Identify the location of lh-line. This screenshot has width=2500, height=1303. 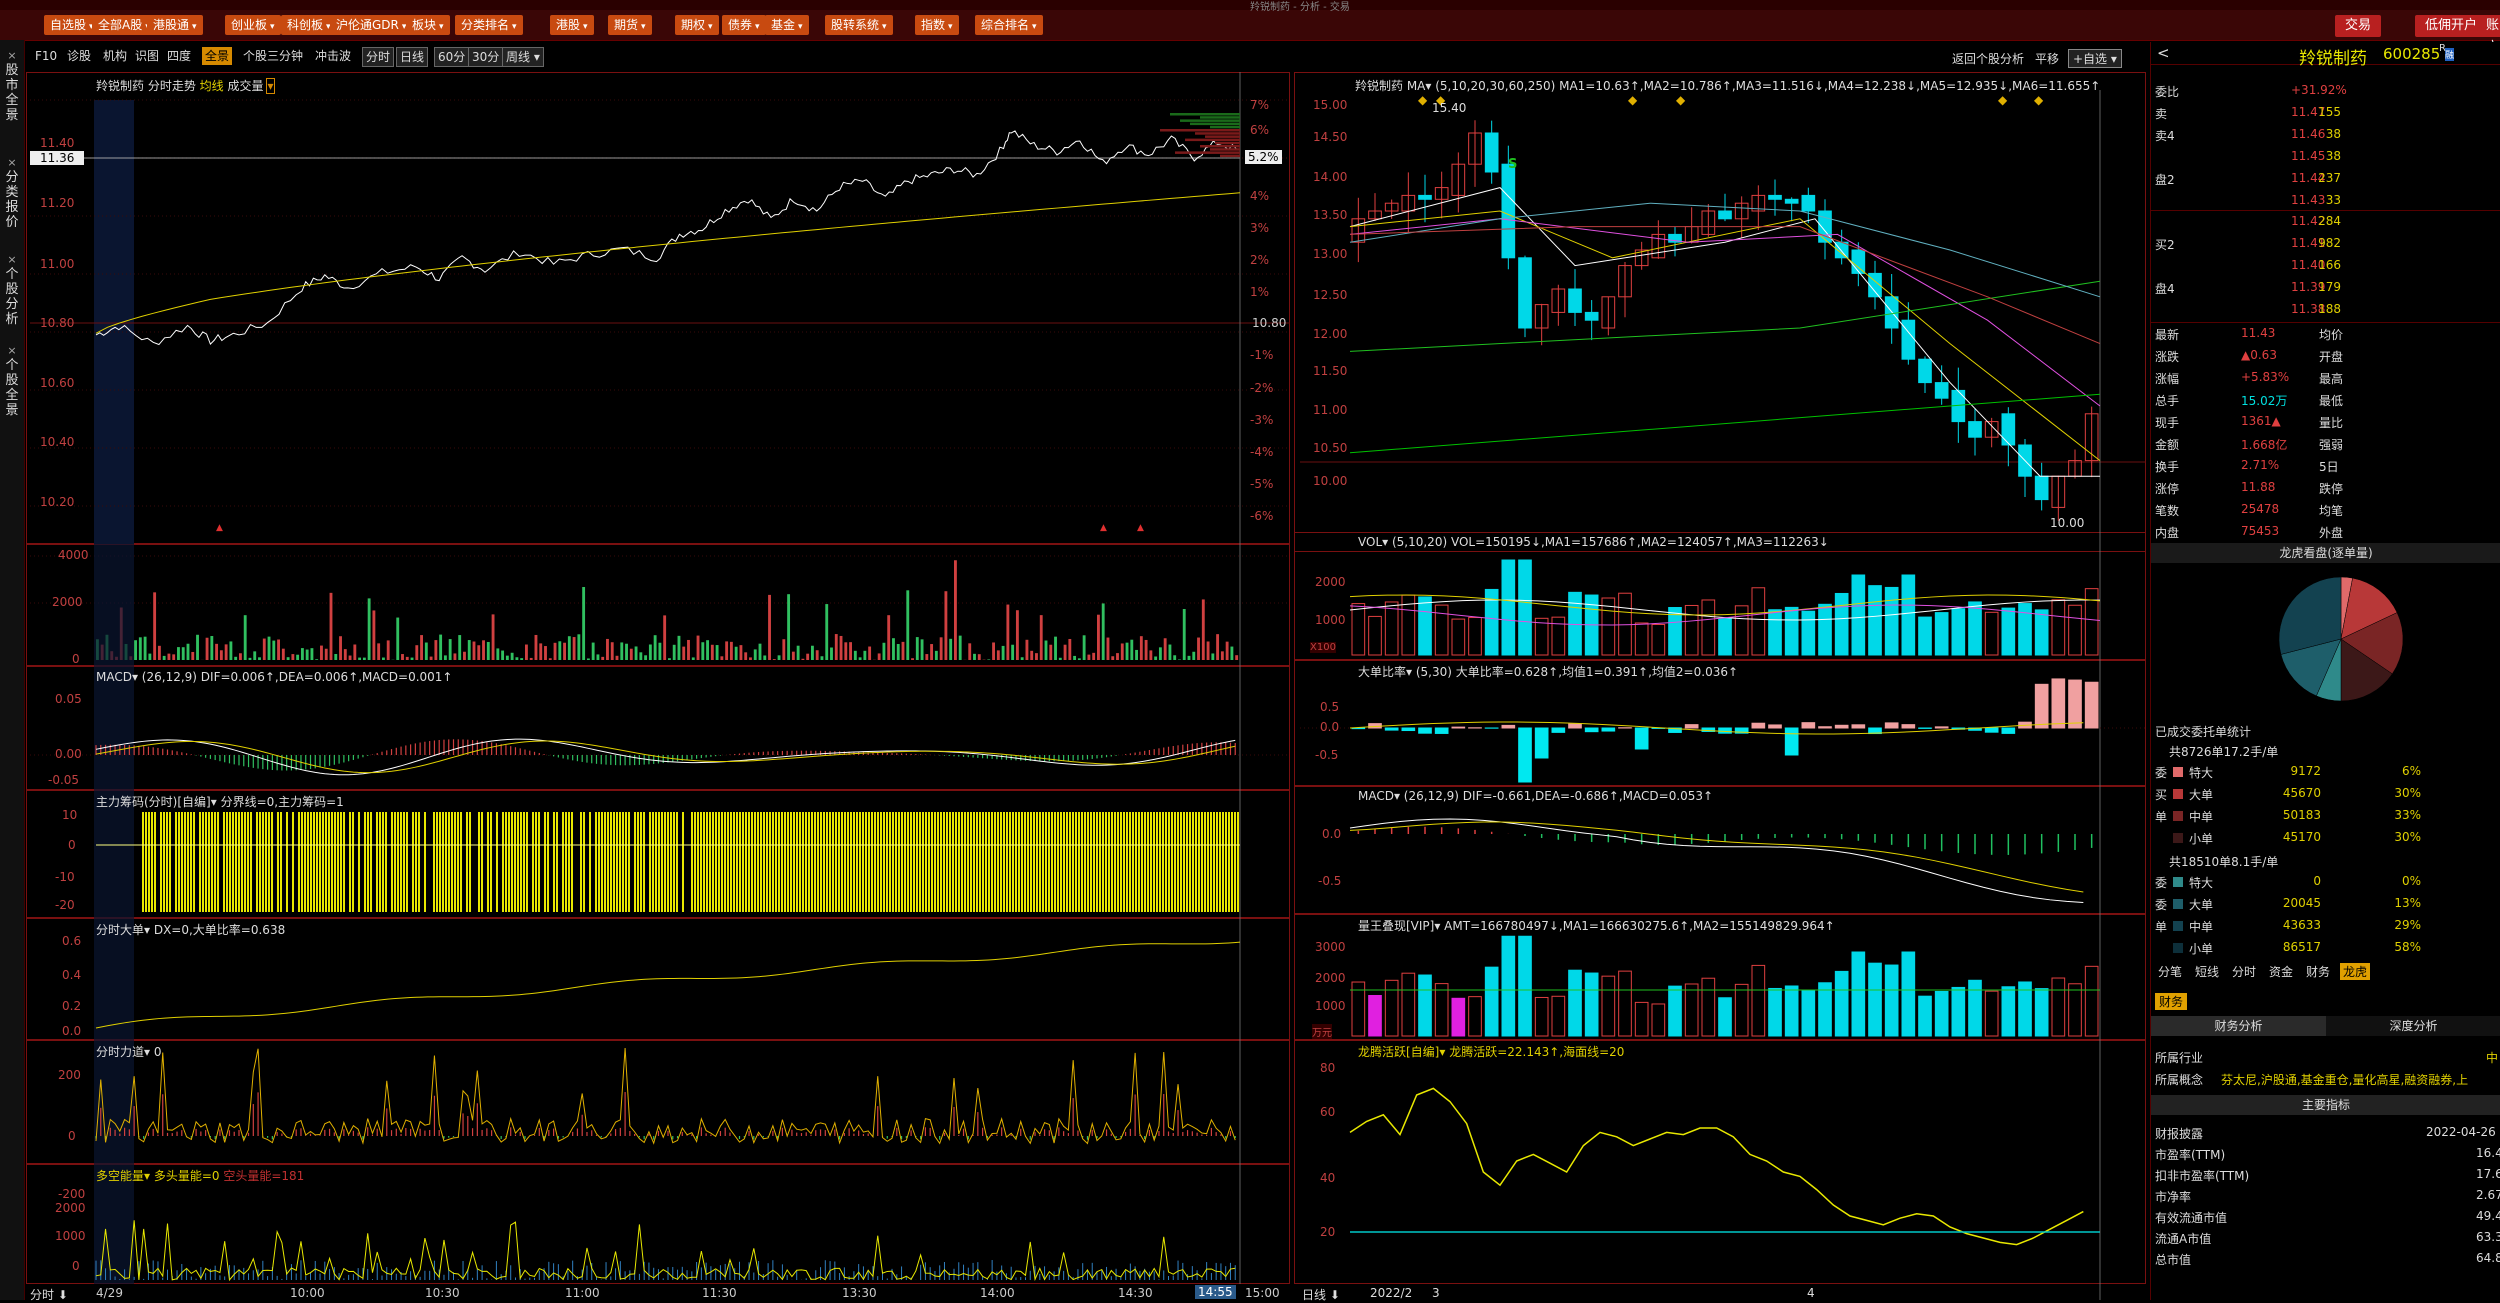
(1716, 1166).